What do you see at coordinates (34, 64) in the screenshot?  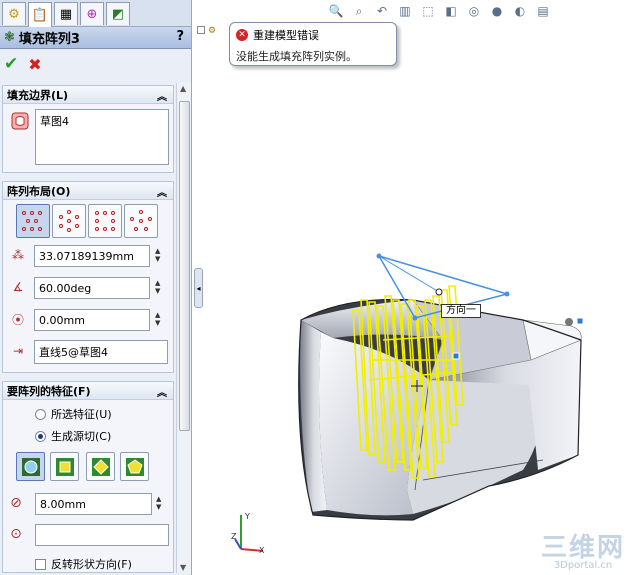 I see `cancel-button: ✖` at bounding box center [34, 64].